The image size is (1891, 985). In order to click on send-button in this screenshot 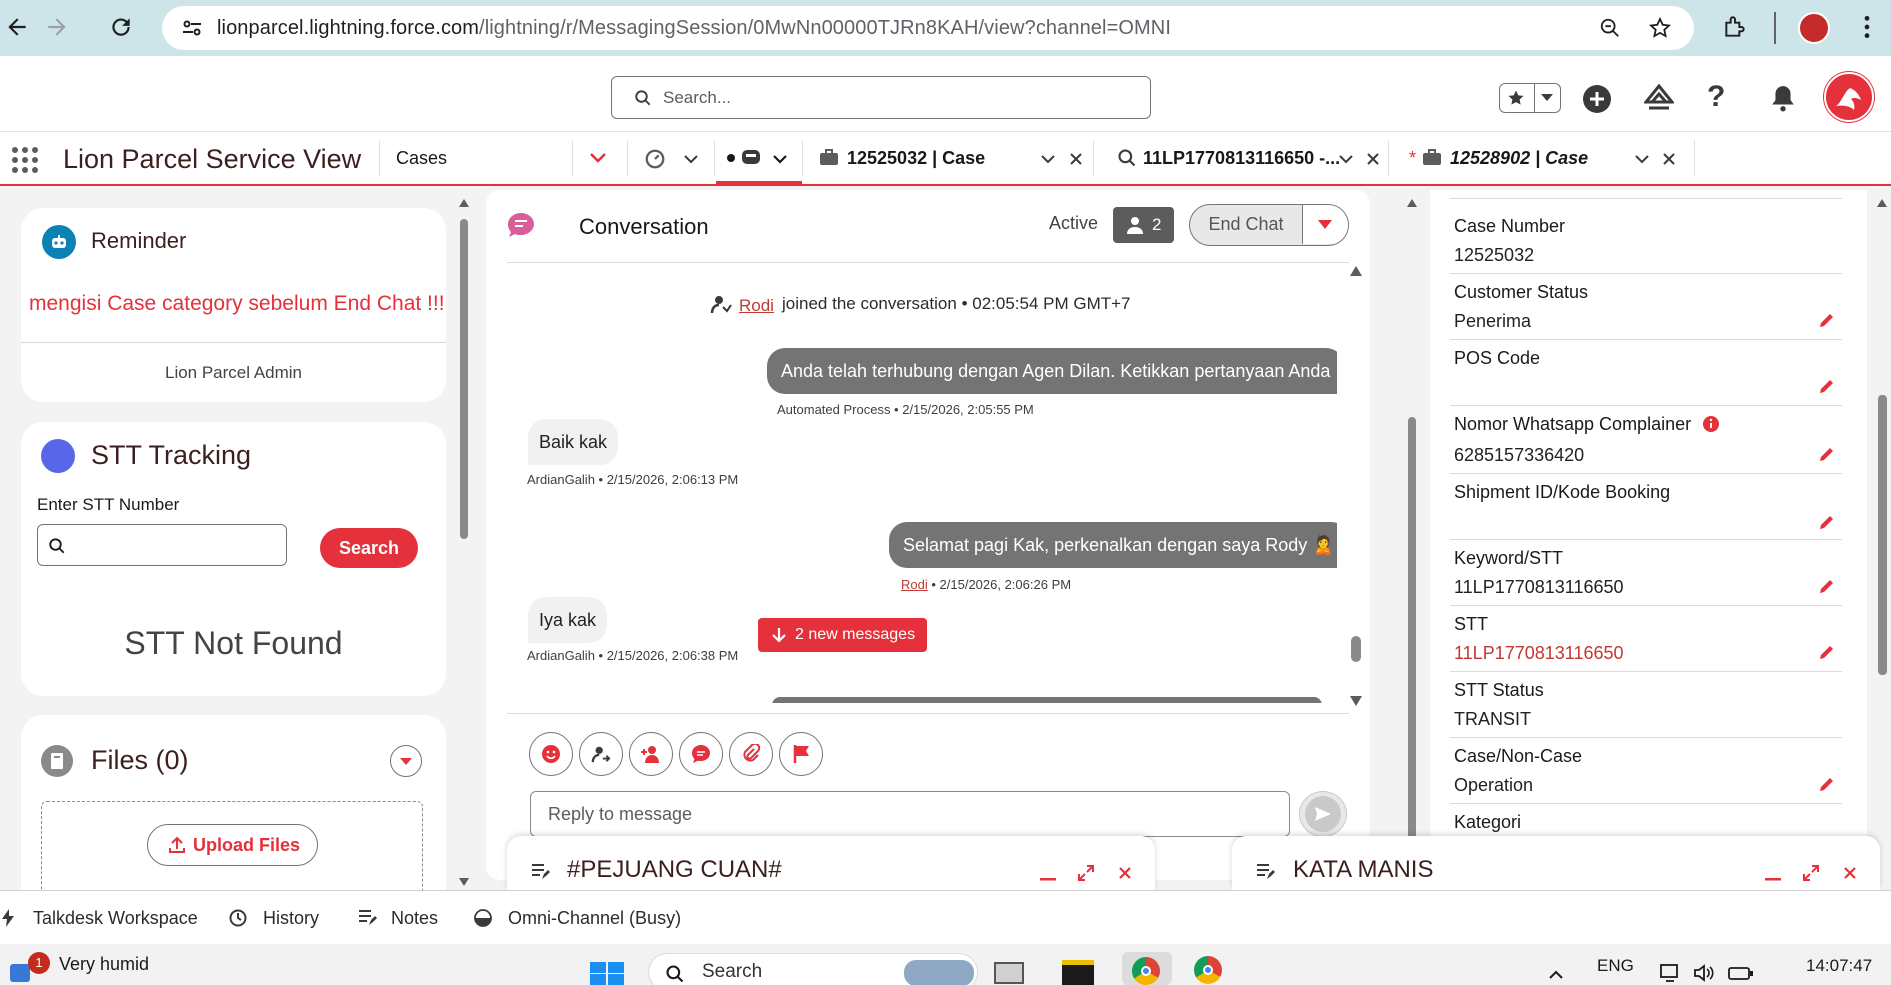, I will do `click(1323, 814)`.